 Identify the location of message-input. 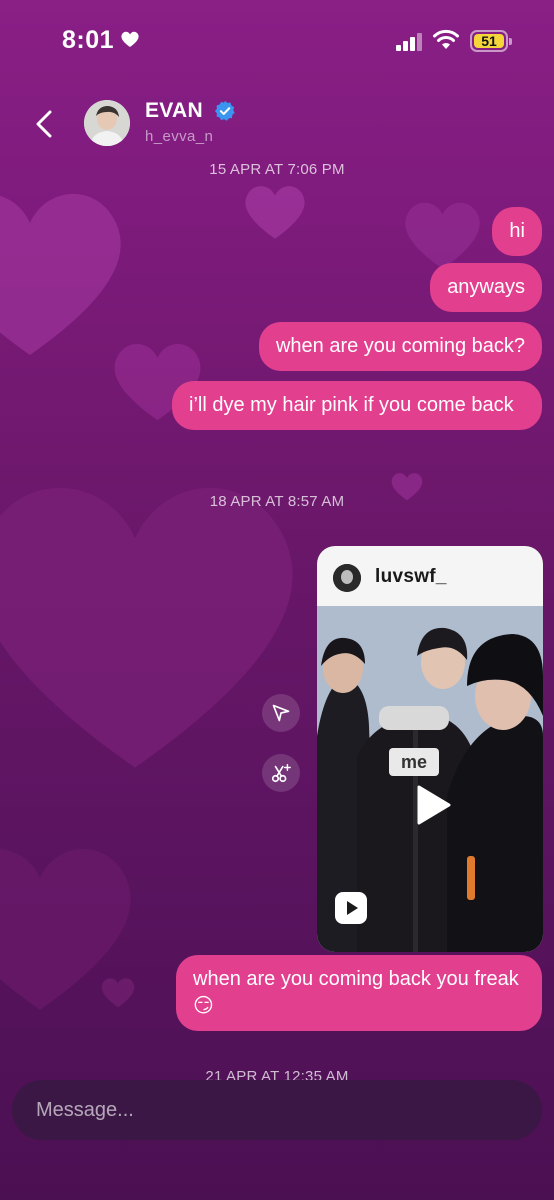
(277, 1110).